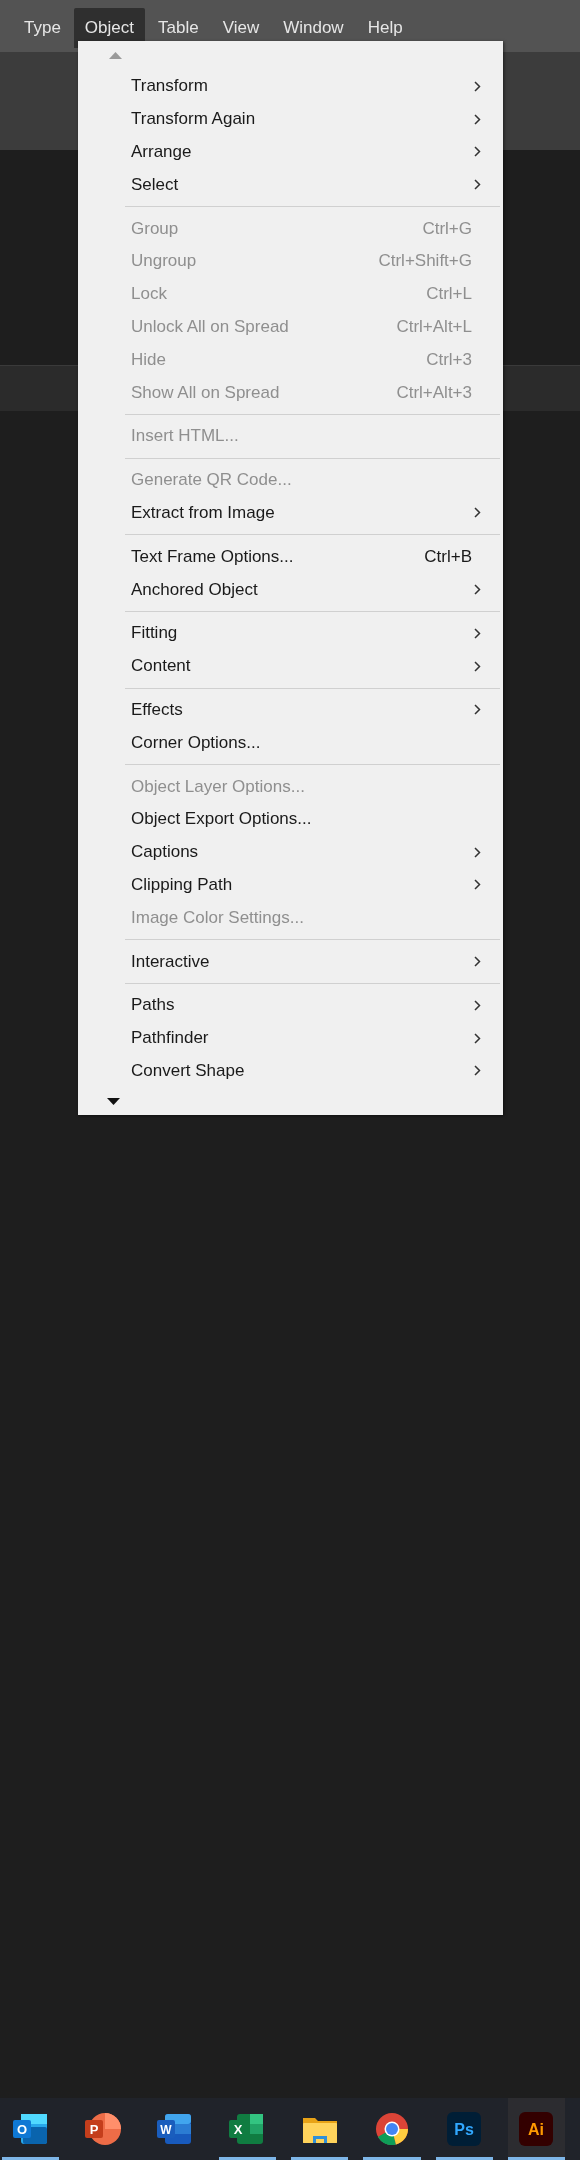 The height and width of the screenshot is (2160, 580). Describe the element at coordinates (175, 2129) in the screenshot. I see `taskbar-button: W` at that location.